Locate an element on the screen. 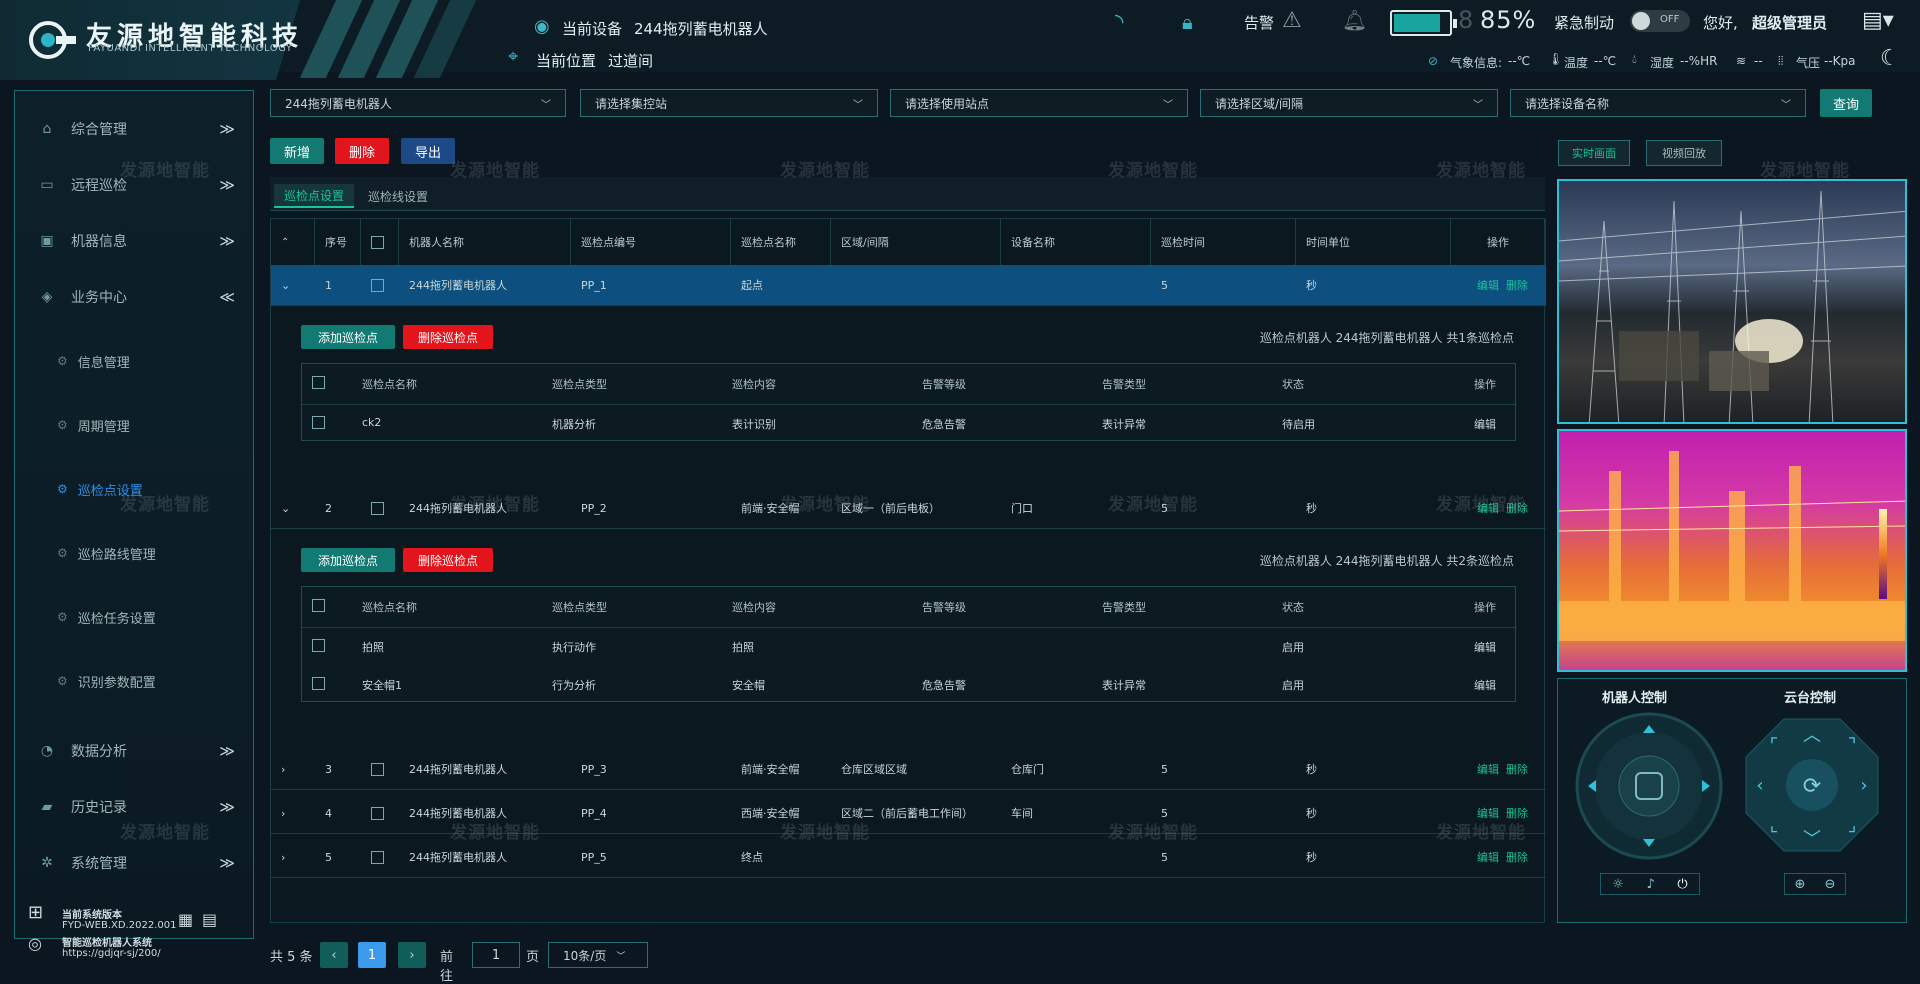 Image resolution: width=1920 pixels, height=984 pixels. sub-header-cell: 巡检点类型 is located at coordinates (579, 384).